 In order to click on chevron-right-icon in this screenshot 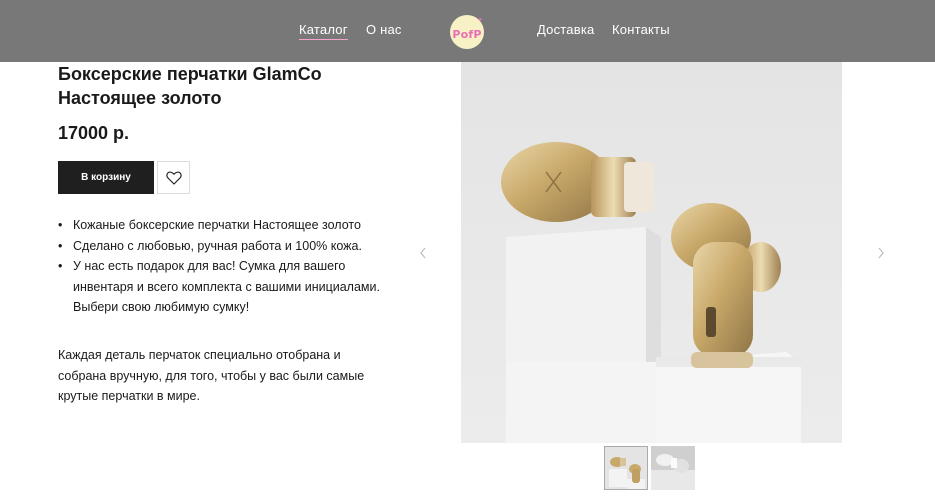, I will do `click(881, 253)`.